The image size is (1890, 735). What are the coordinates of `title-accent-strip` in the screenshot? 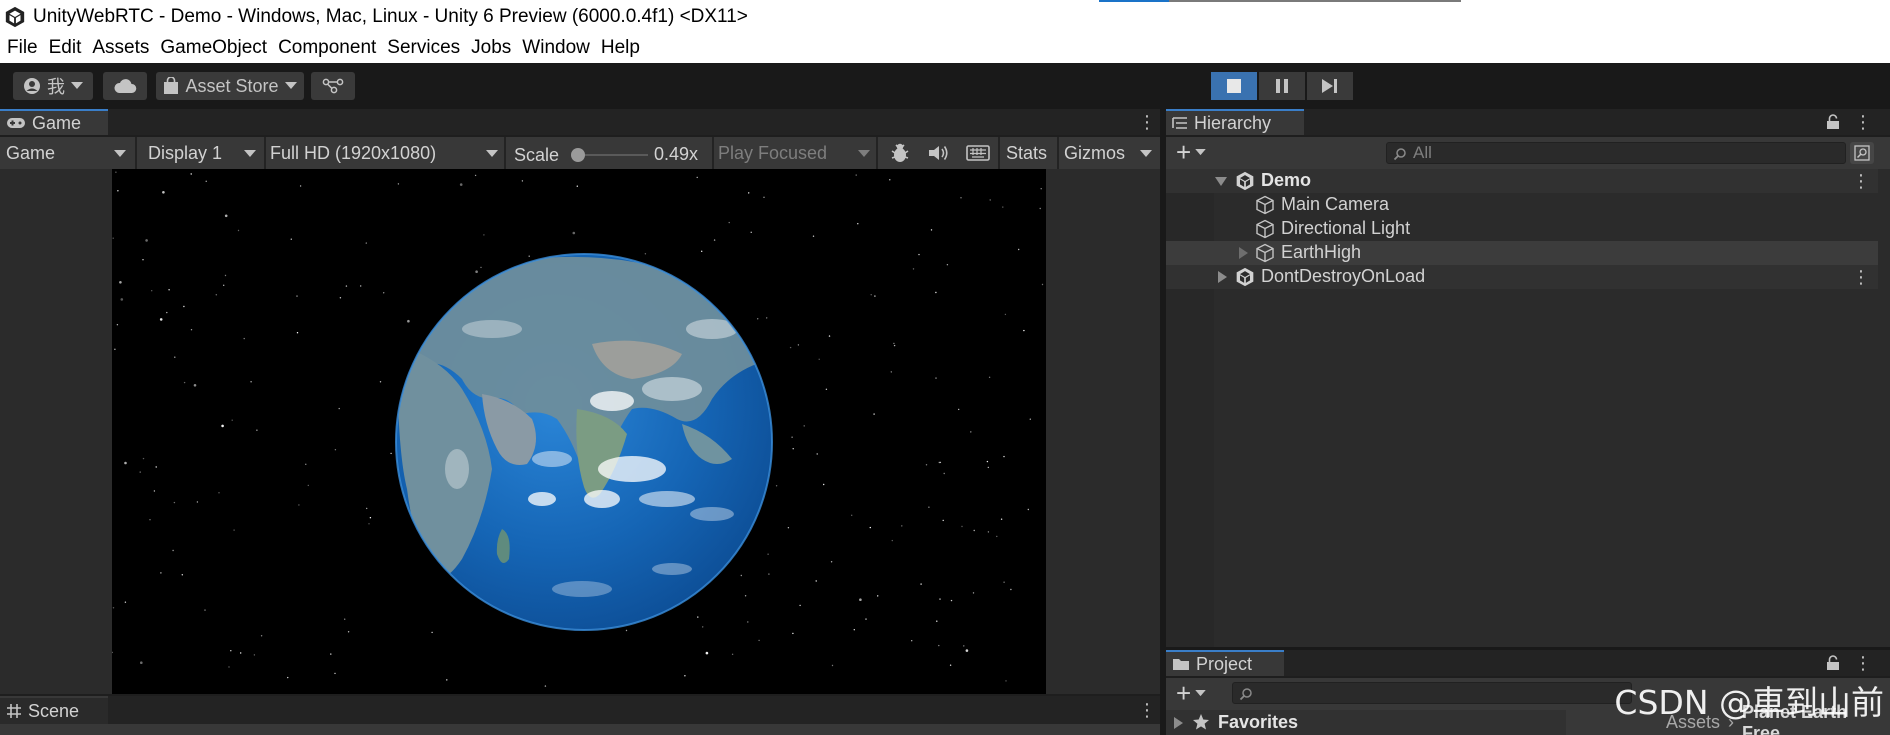 It's located at (1280, 1).